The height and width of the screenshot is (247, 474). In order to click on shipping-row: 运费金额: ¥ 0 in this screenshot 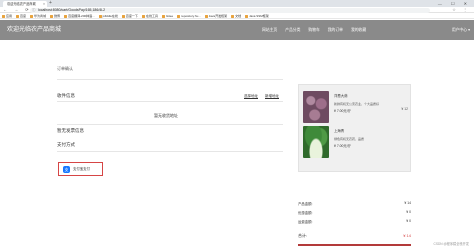, I will do `click(354, 221)`.